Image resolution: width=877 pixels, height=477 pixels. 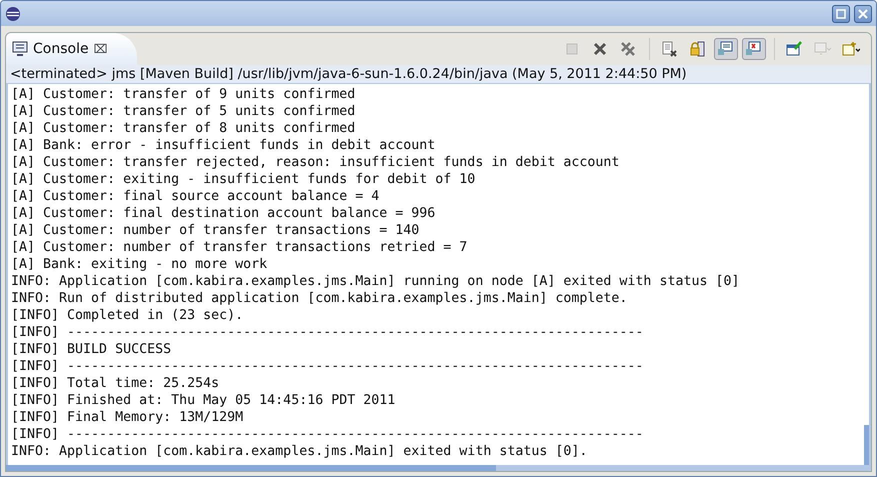 I want to click on console-line: [INFO] Total time: 25.254s, so click(x=115, y=383).